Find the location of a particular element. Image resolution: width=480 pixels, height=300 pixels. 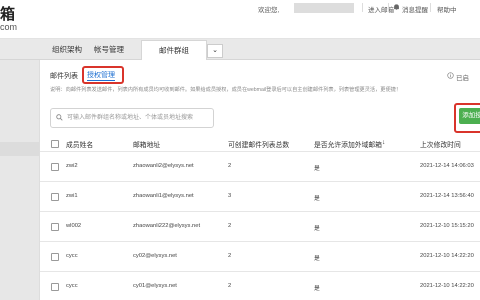

row-modified-time: 2021-12-10 15:15:20 is located at coordinates (447, 226).